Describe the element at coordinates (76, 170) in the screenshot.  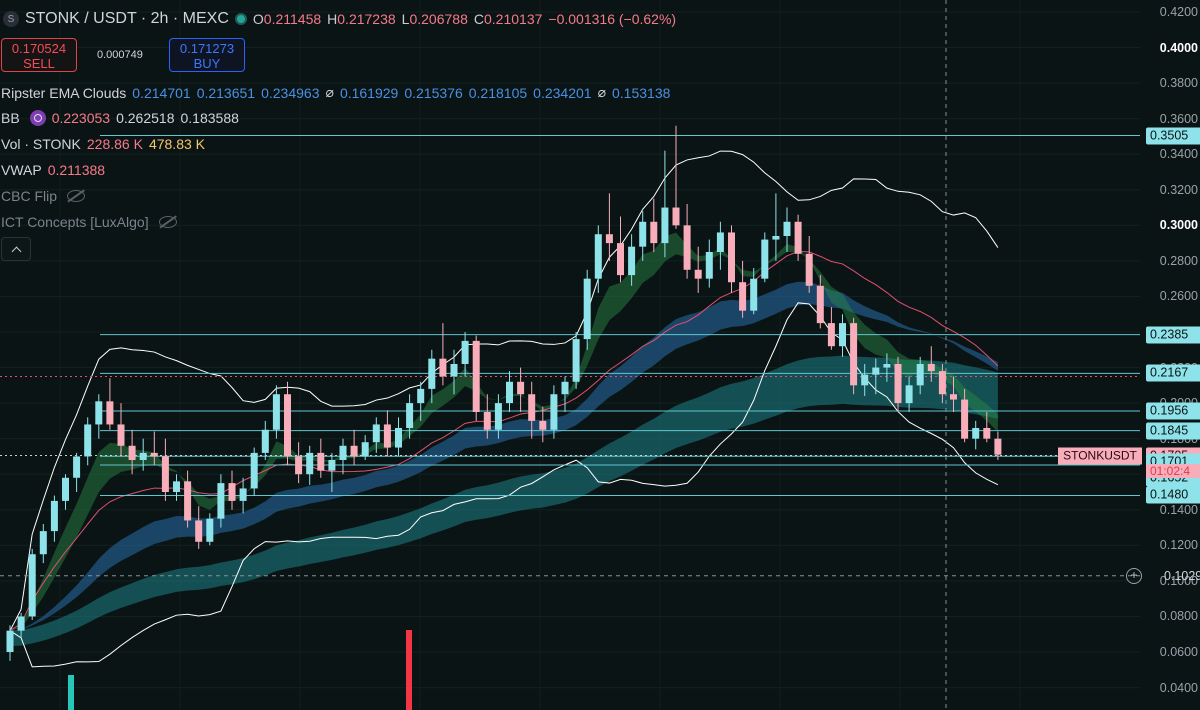
I see `vwap-value: 0.211388` at that location.